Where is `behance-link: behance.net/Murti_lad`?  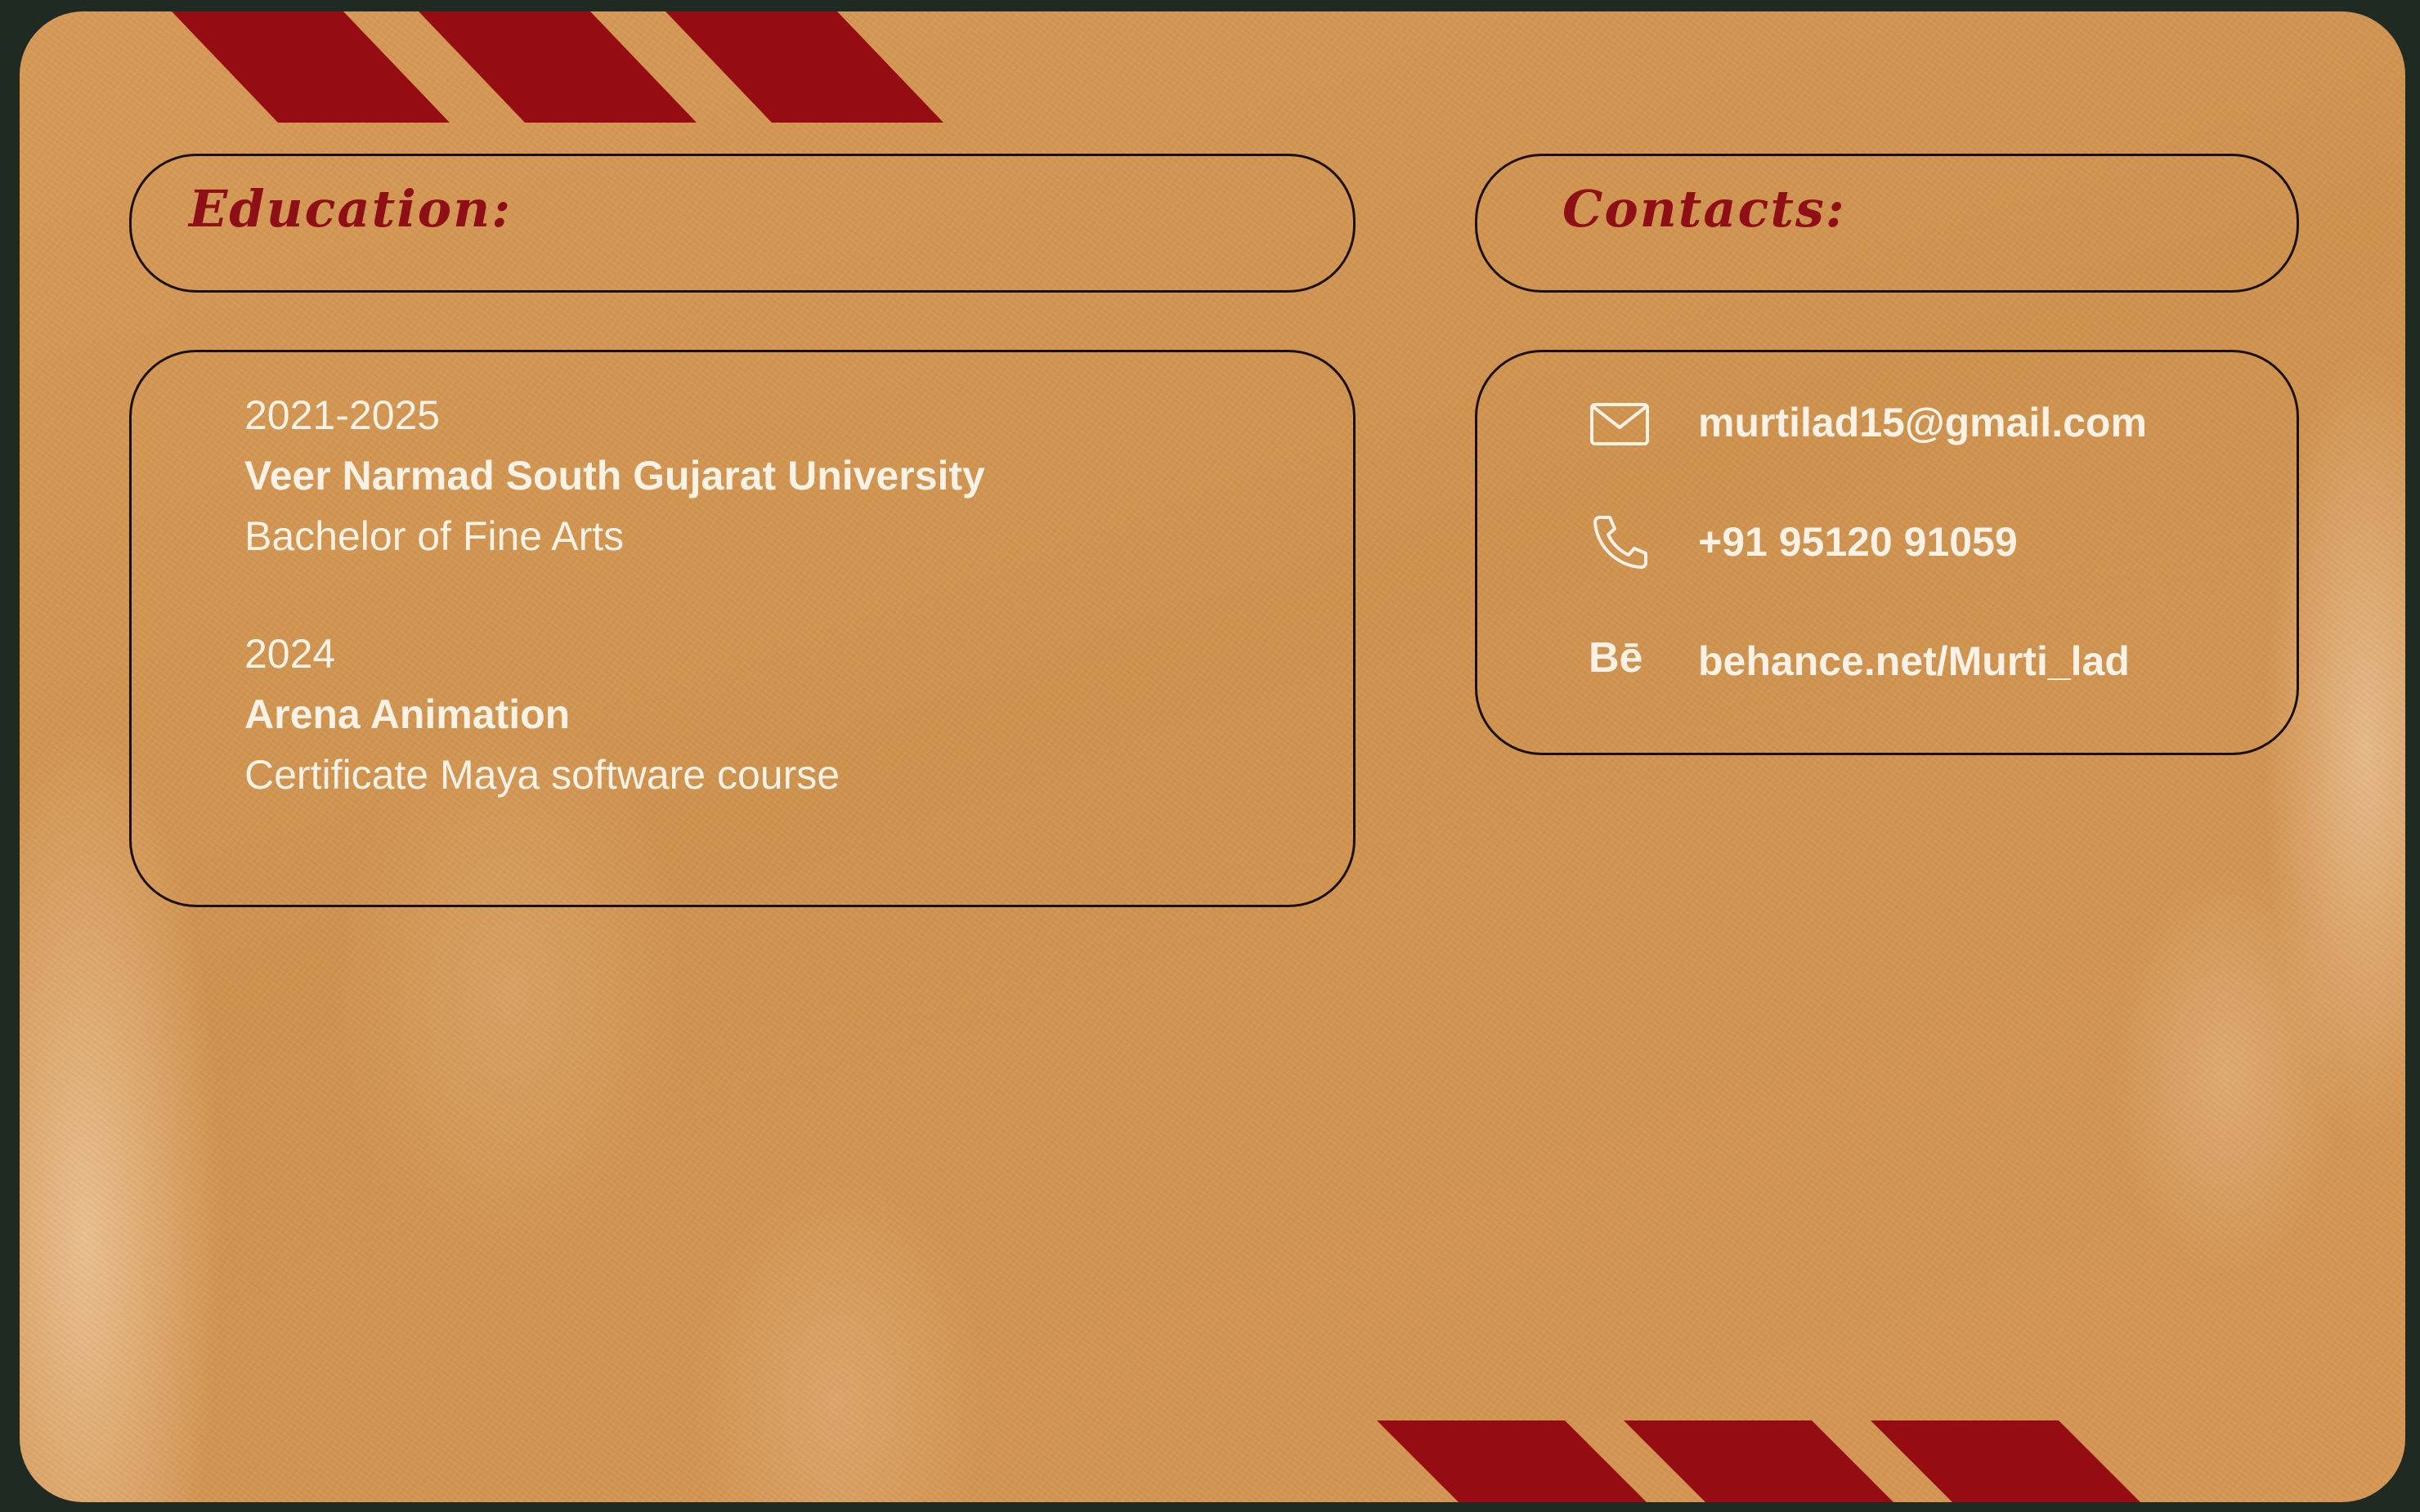 behance-link: behance.net/Murti_lad is located at coordinates (1914, 661).